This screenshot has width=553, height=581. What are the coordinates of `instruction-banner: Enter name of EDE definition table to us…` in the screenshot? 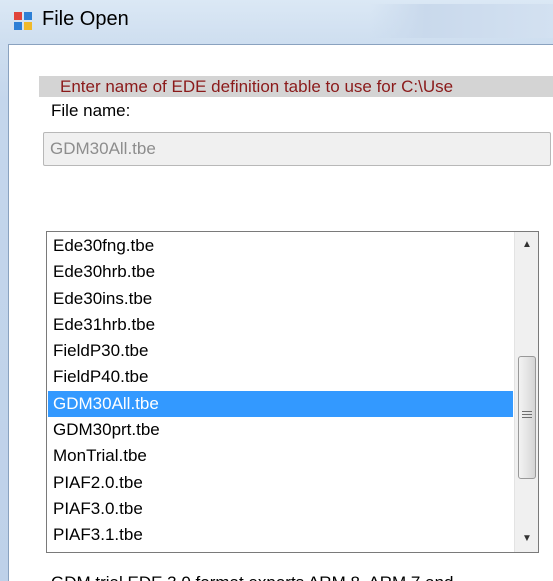 It's located at (296, 86).